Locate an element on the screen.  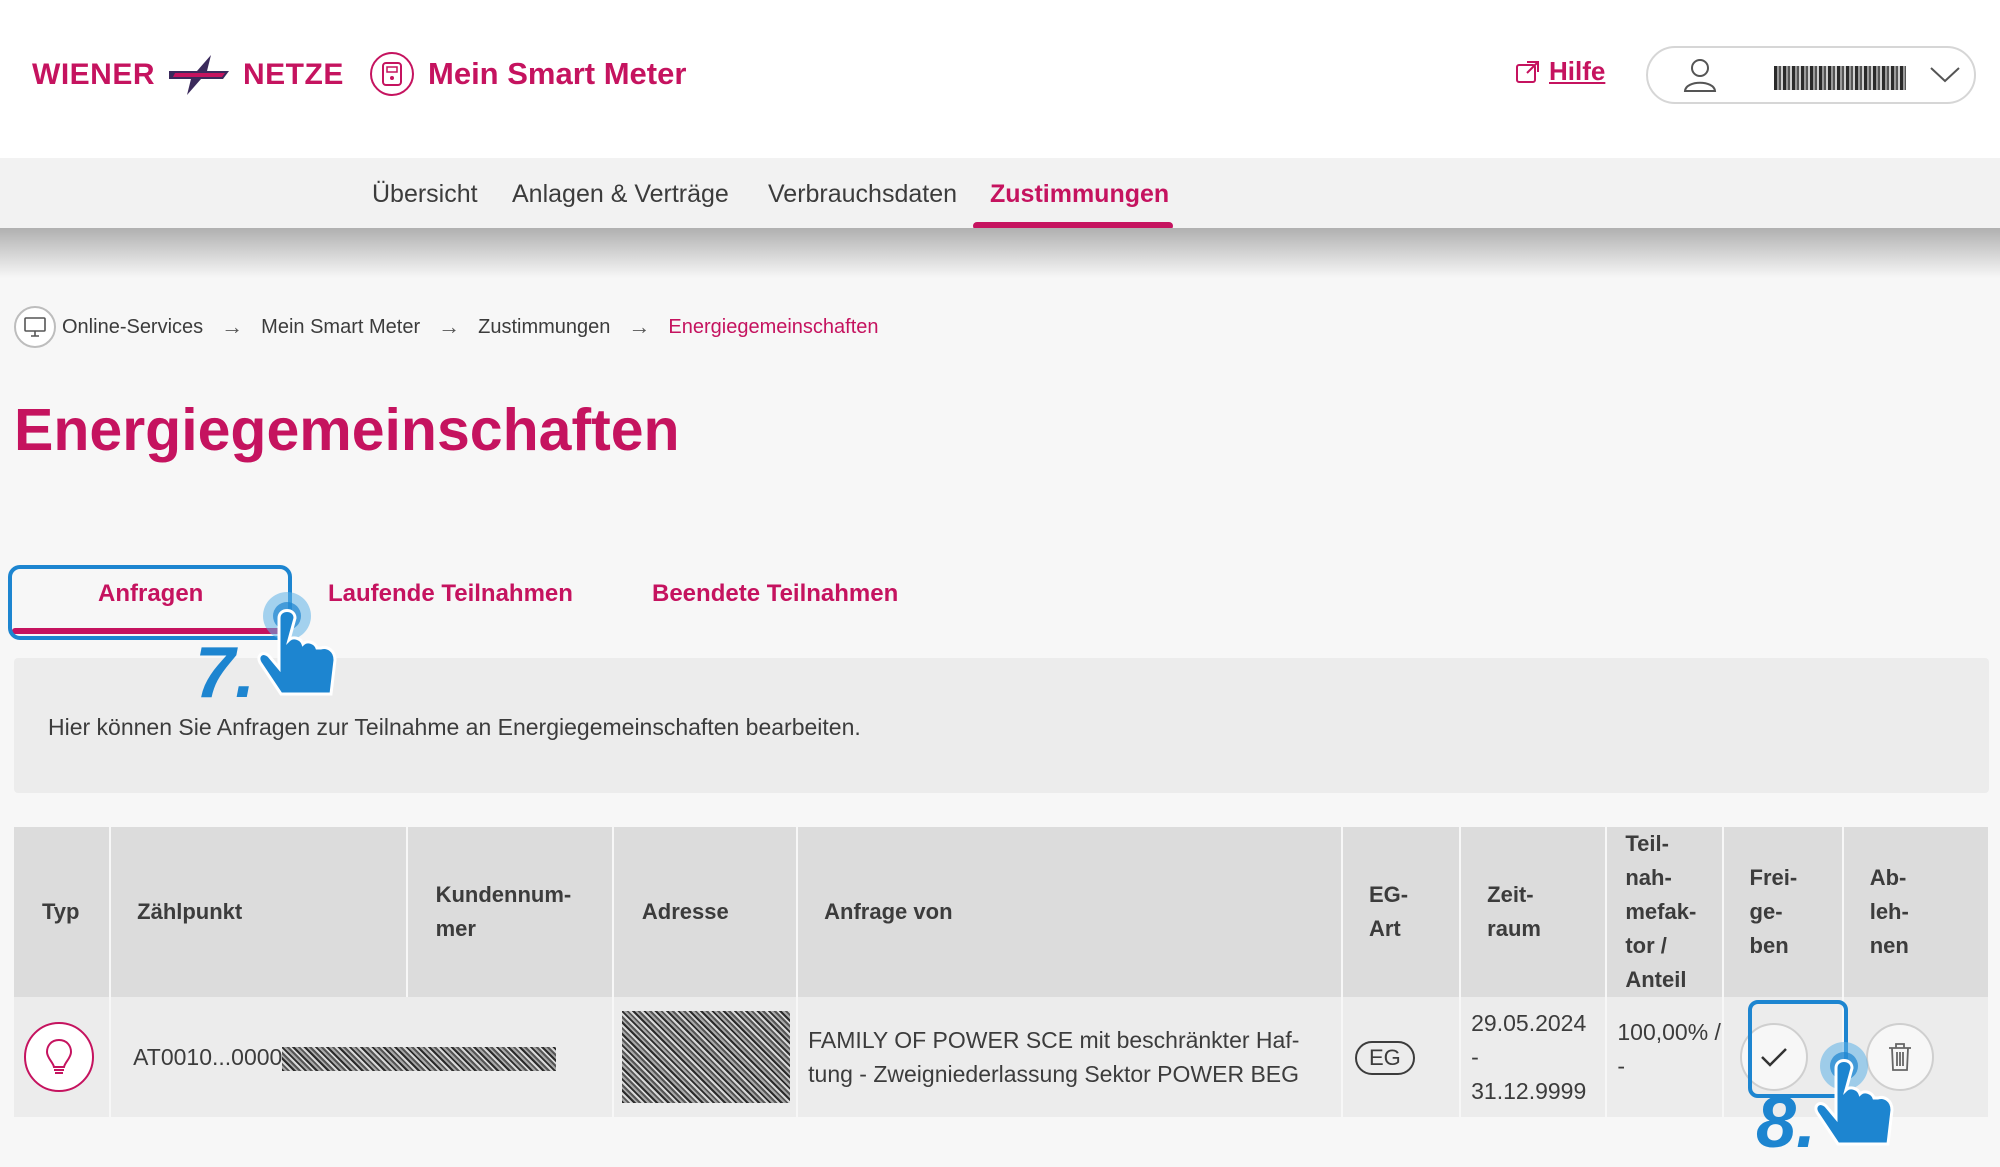
header-anfrage-von: Anfrage von is located at coordinates (1070, 912).